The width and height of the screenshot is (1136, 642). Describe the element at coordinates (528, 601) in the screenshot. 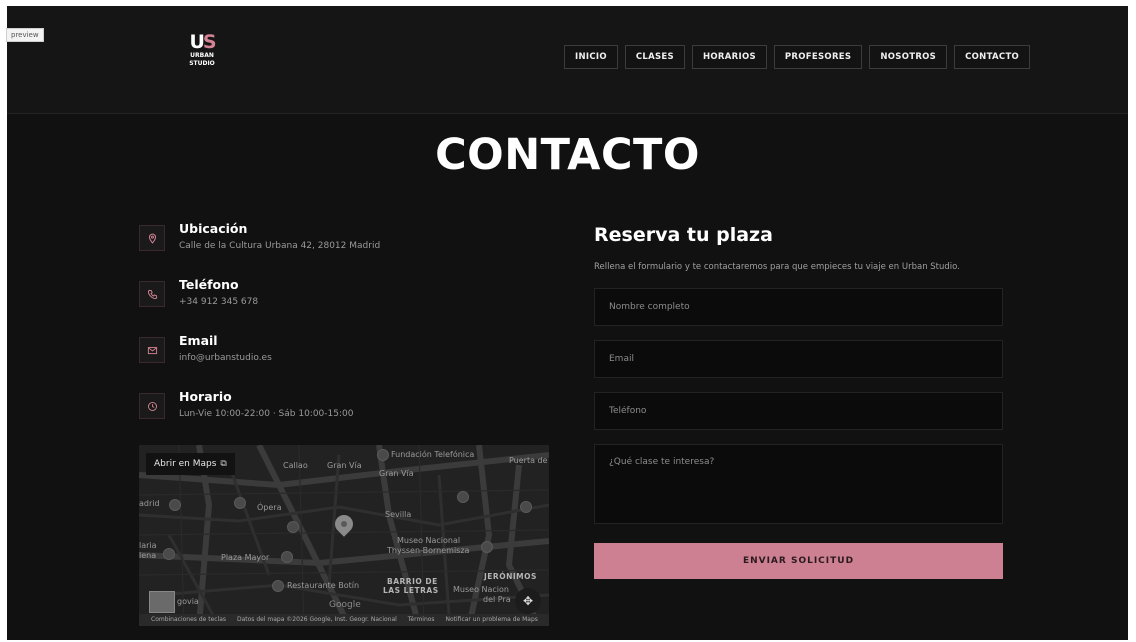

I see `map-pan-control-icon: ✥` at that location.